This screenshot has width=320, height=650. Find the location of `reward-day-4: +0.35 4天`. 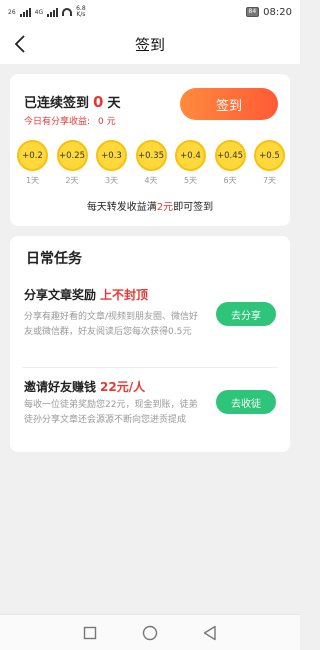

reward-day-4: +0.35 4天 is located at coordinates (151, 163).